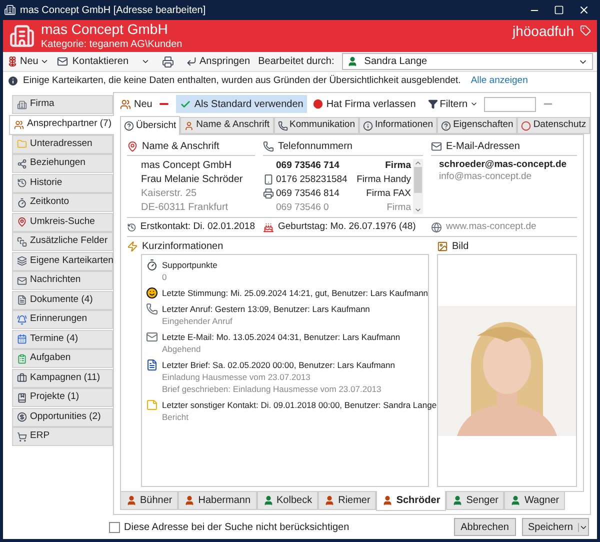  Describe the element at coordinates (268, 193) in the screenshot. I see `fax-icon` at that location.